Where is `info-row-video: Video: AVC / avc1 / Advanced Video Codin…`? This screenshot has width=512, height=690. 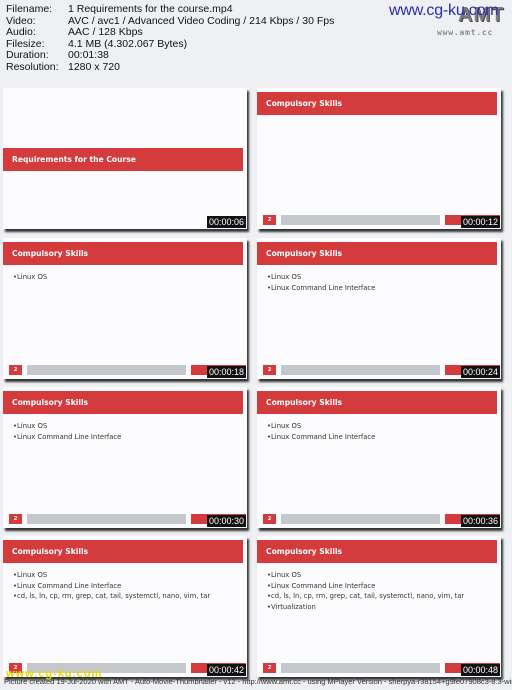 info-row-video: Video: AVC / avc1 / Advanced Video Codin… is located at coordinates (170, 21).